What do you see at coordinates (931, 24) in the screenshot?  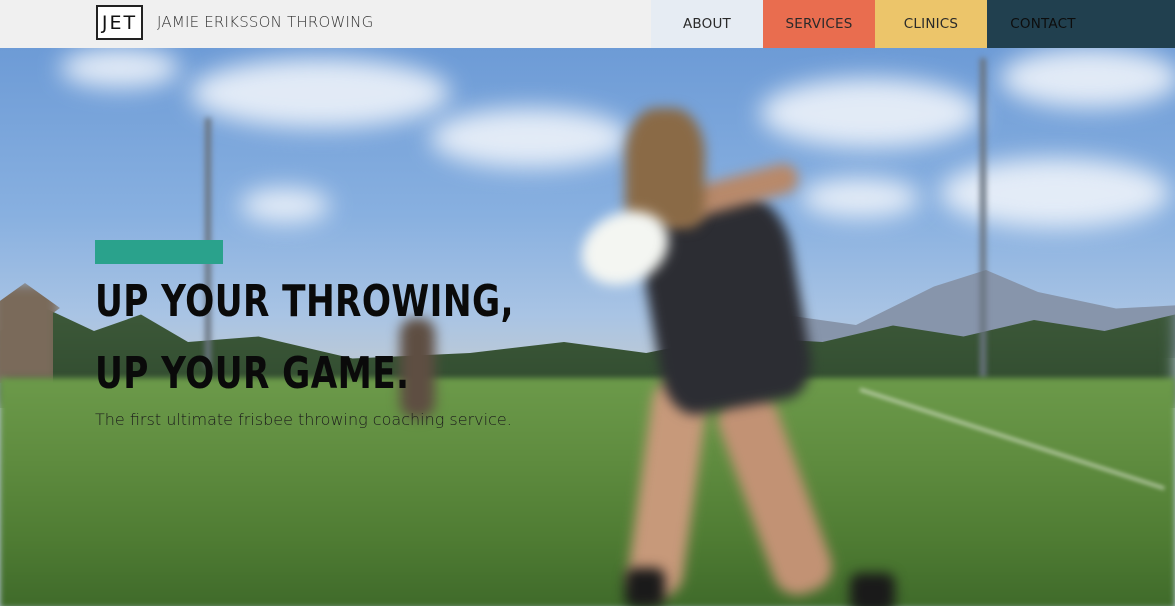 I see `nav-clinics: CLINICS` at bounding box center [931, 24].